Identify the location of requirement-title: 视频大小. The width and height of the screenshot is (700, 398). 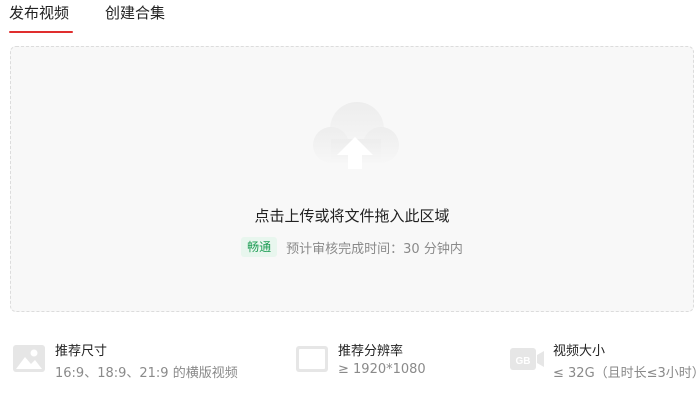
(579, 351).